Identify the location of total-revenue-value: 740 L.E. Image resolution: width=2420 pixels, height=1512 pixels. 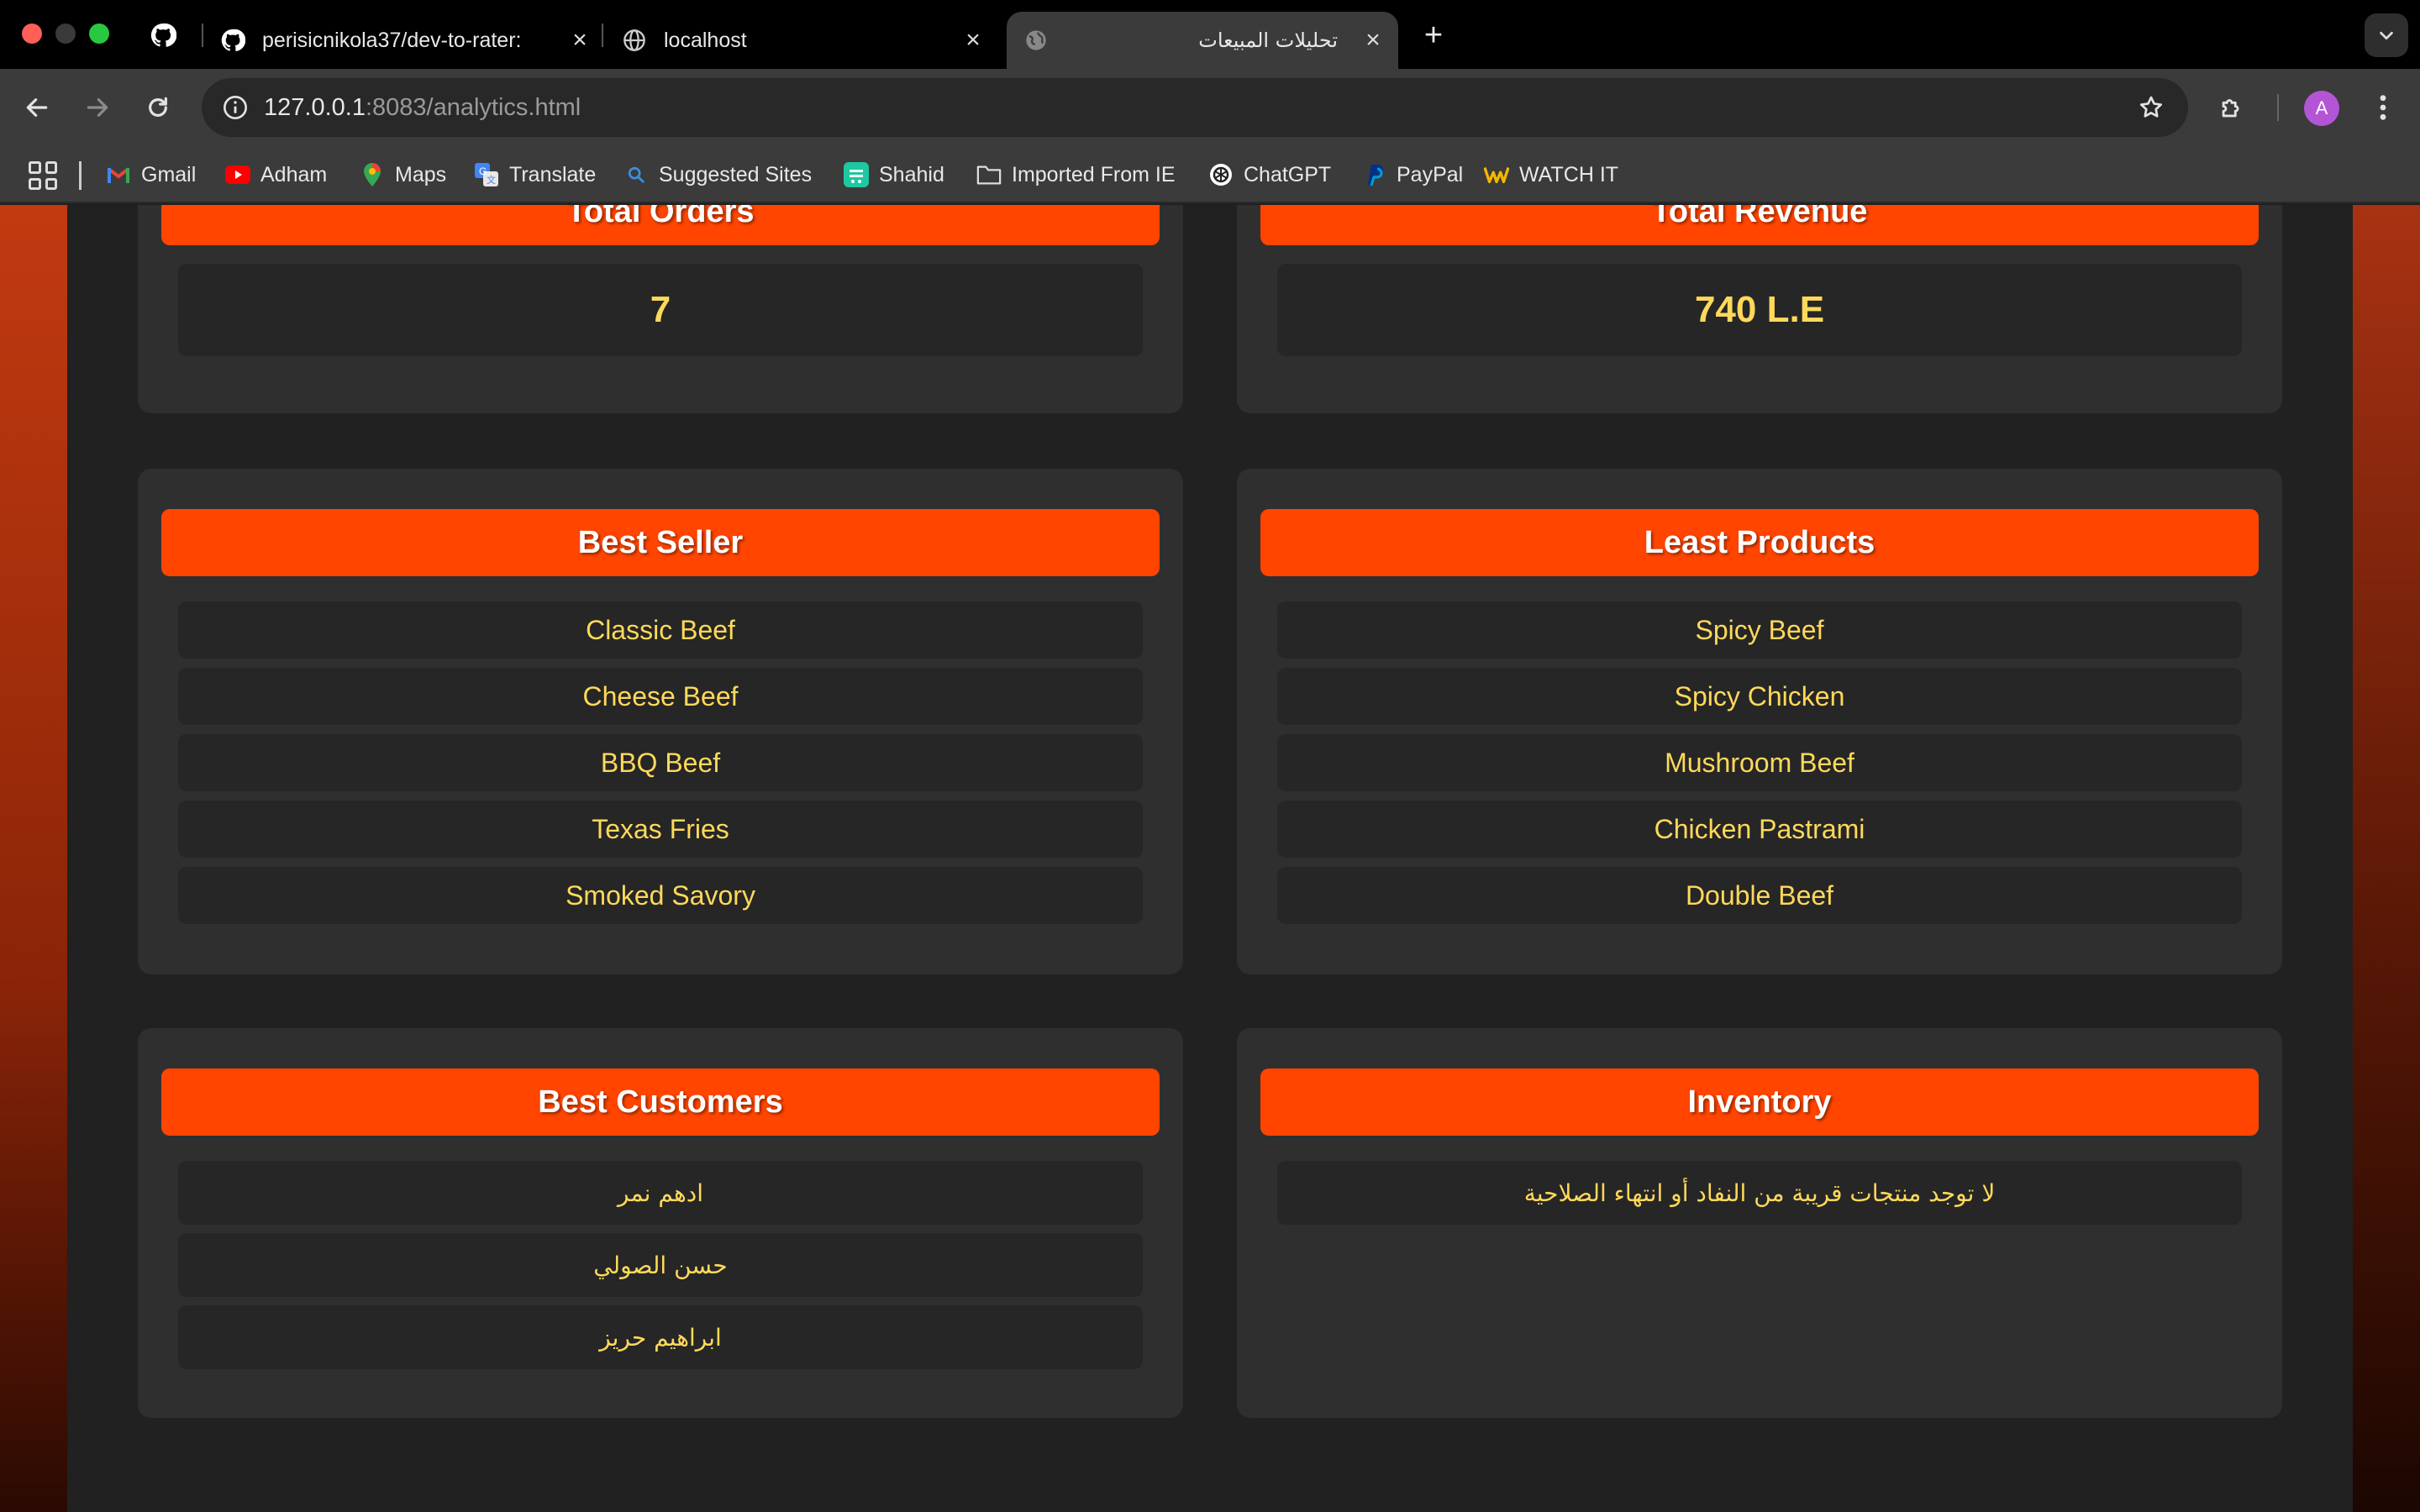
(1759, 310).